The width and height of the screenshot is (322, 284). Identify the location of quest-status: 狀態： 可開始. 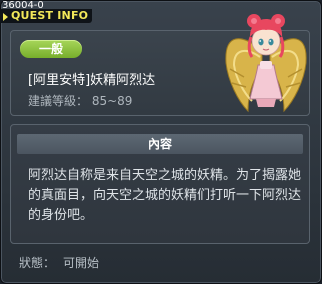
(59, 262).